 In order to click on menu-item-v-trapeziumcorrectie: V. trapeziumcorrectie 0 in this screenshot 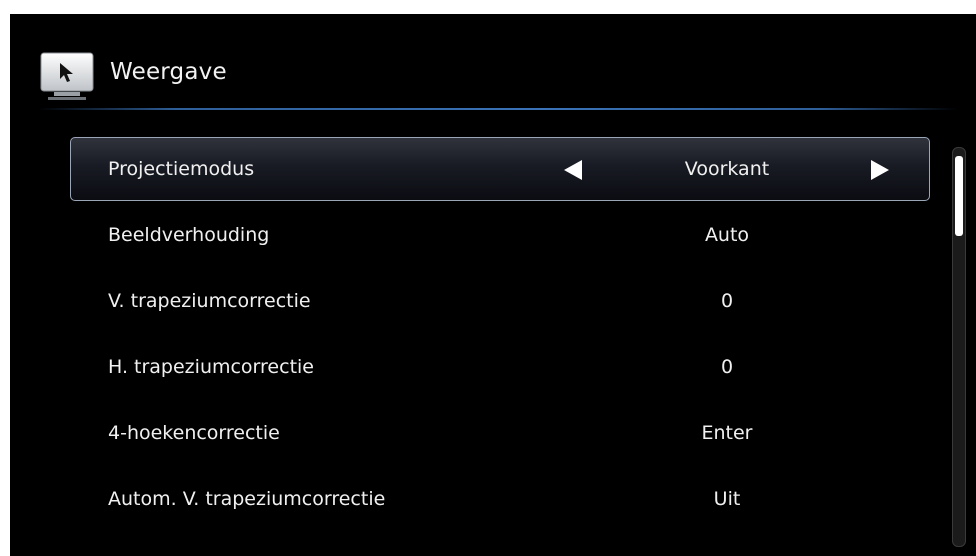, I will do `click(500, 302)`.